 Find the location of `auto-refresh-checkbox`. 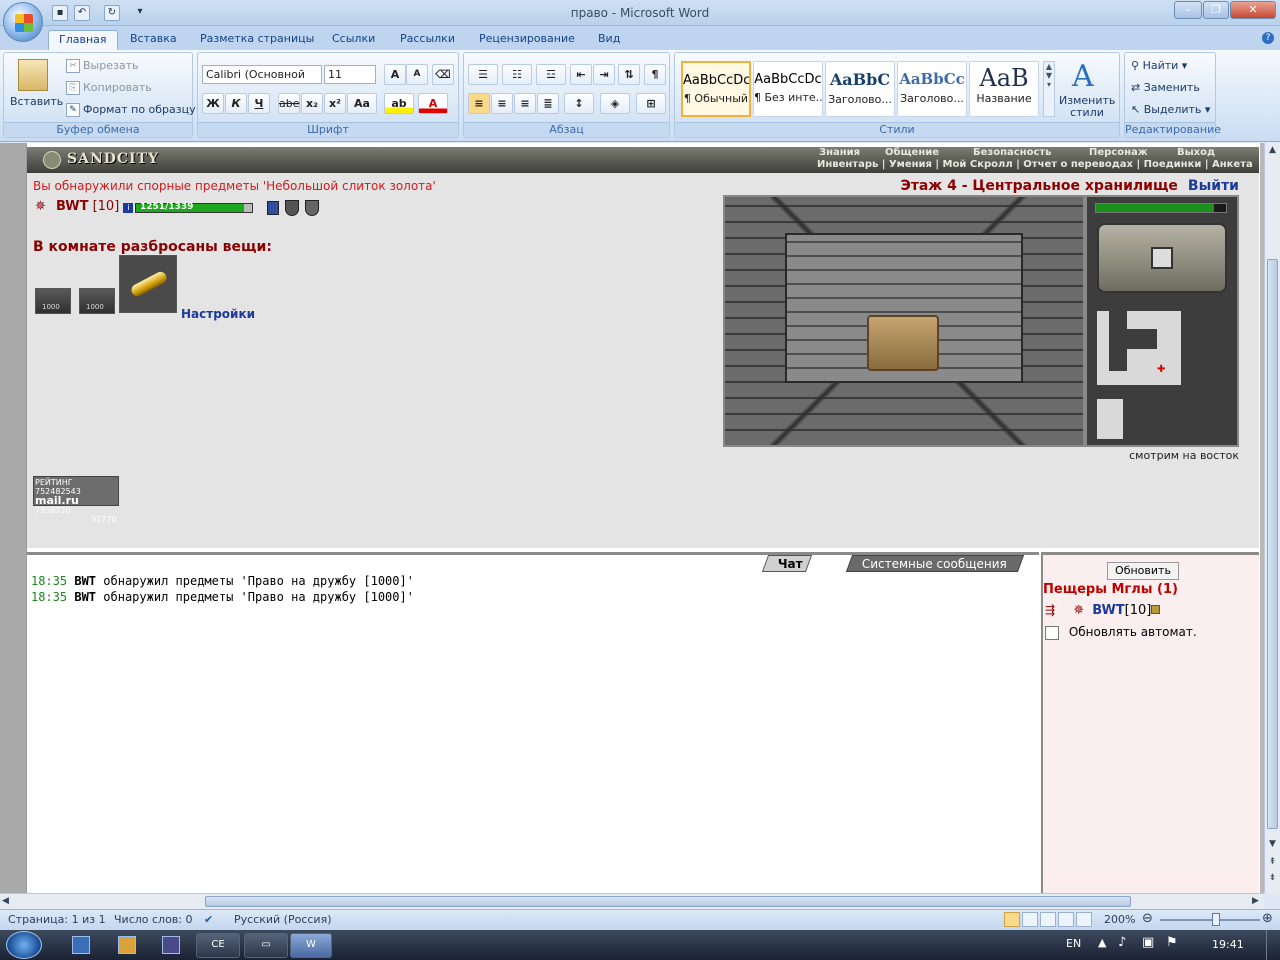

auto-refresh-checkbox is located at coordinates (1052, 632).